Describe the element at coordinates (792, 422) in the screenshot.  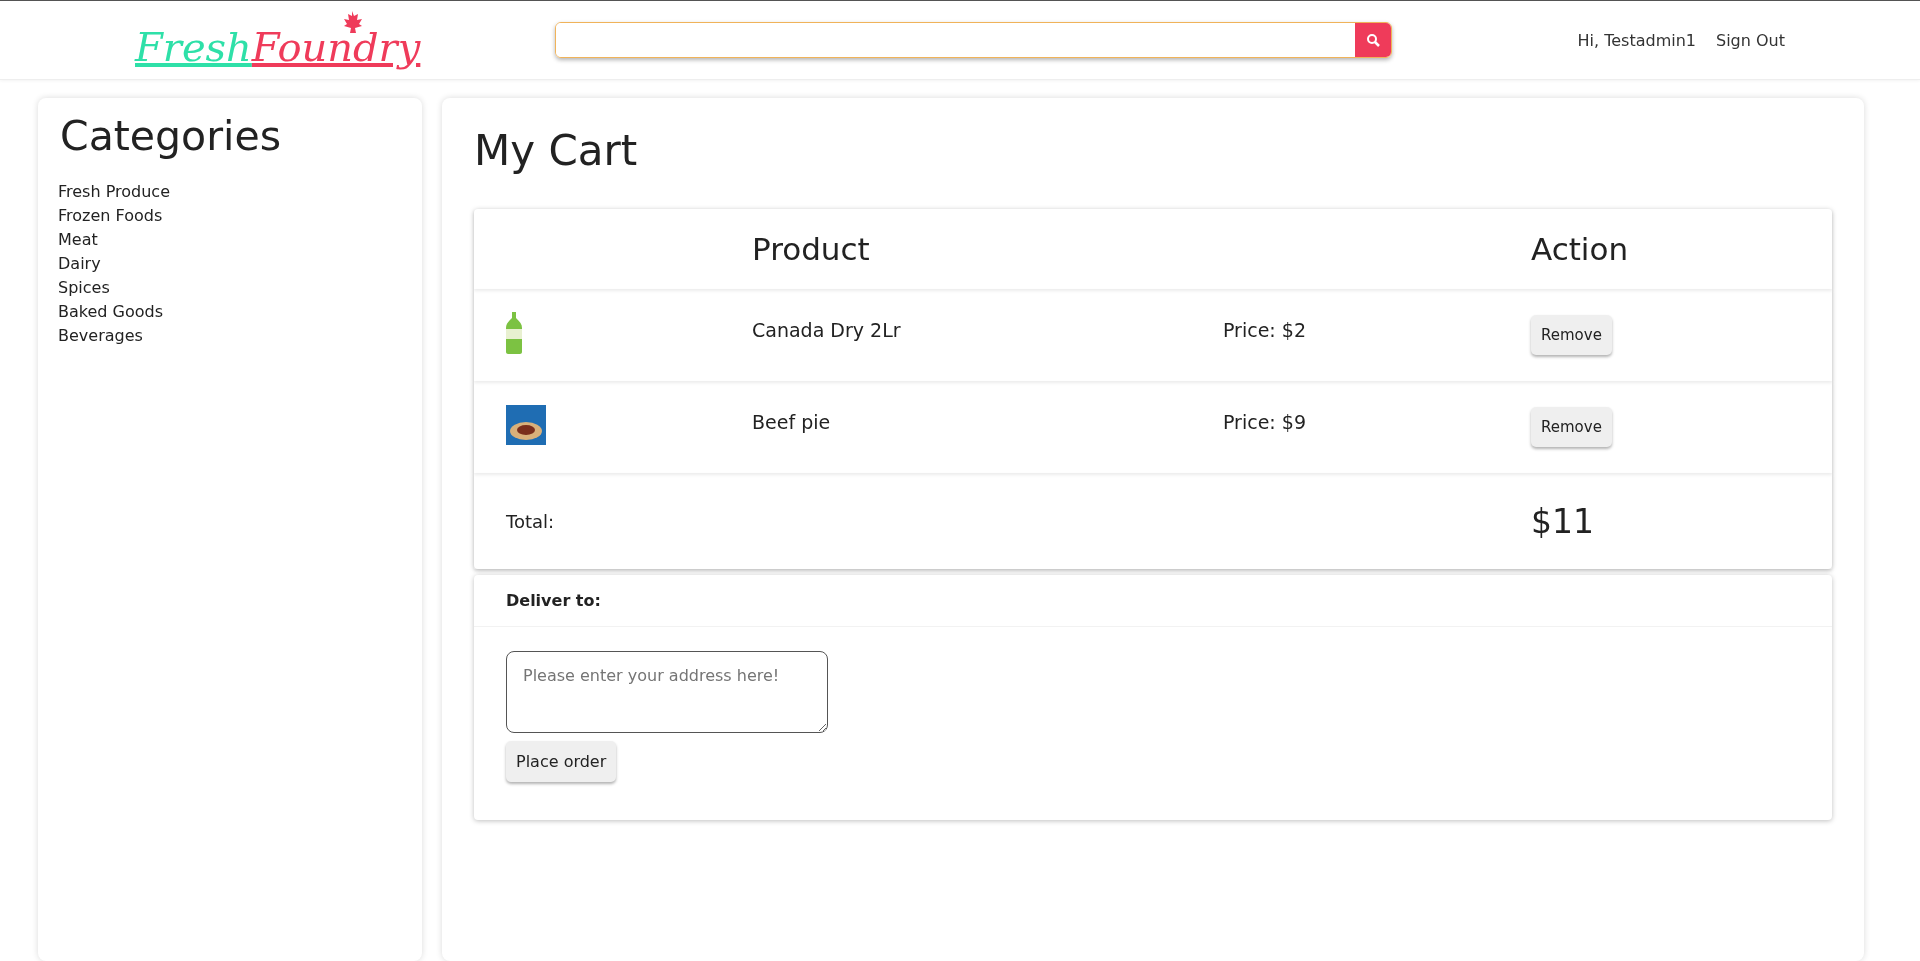
I see `product-name: Beef pie` at that location.